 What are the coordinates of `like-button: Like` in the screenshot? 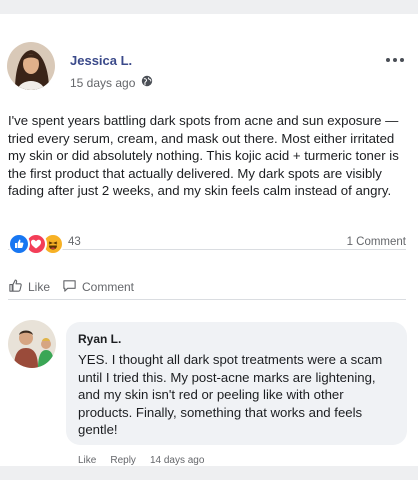 It's located at (29, 287).